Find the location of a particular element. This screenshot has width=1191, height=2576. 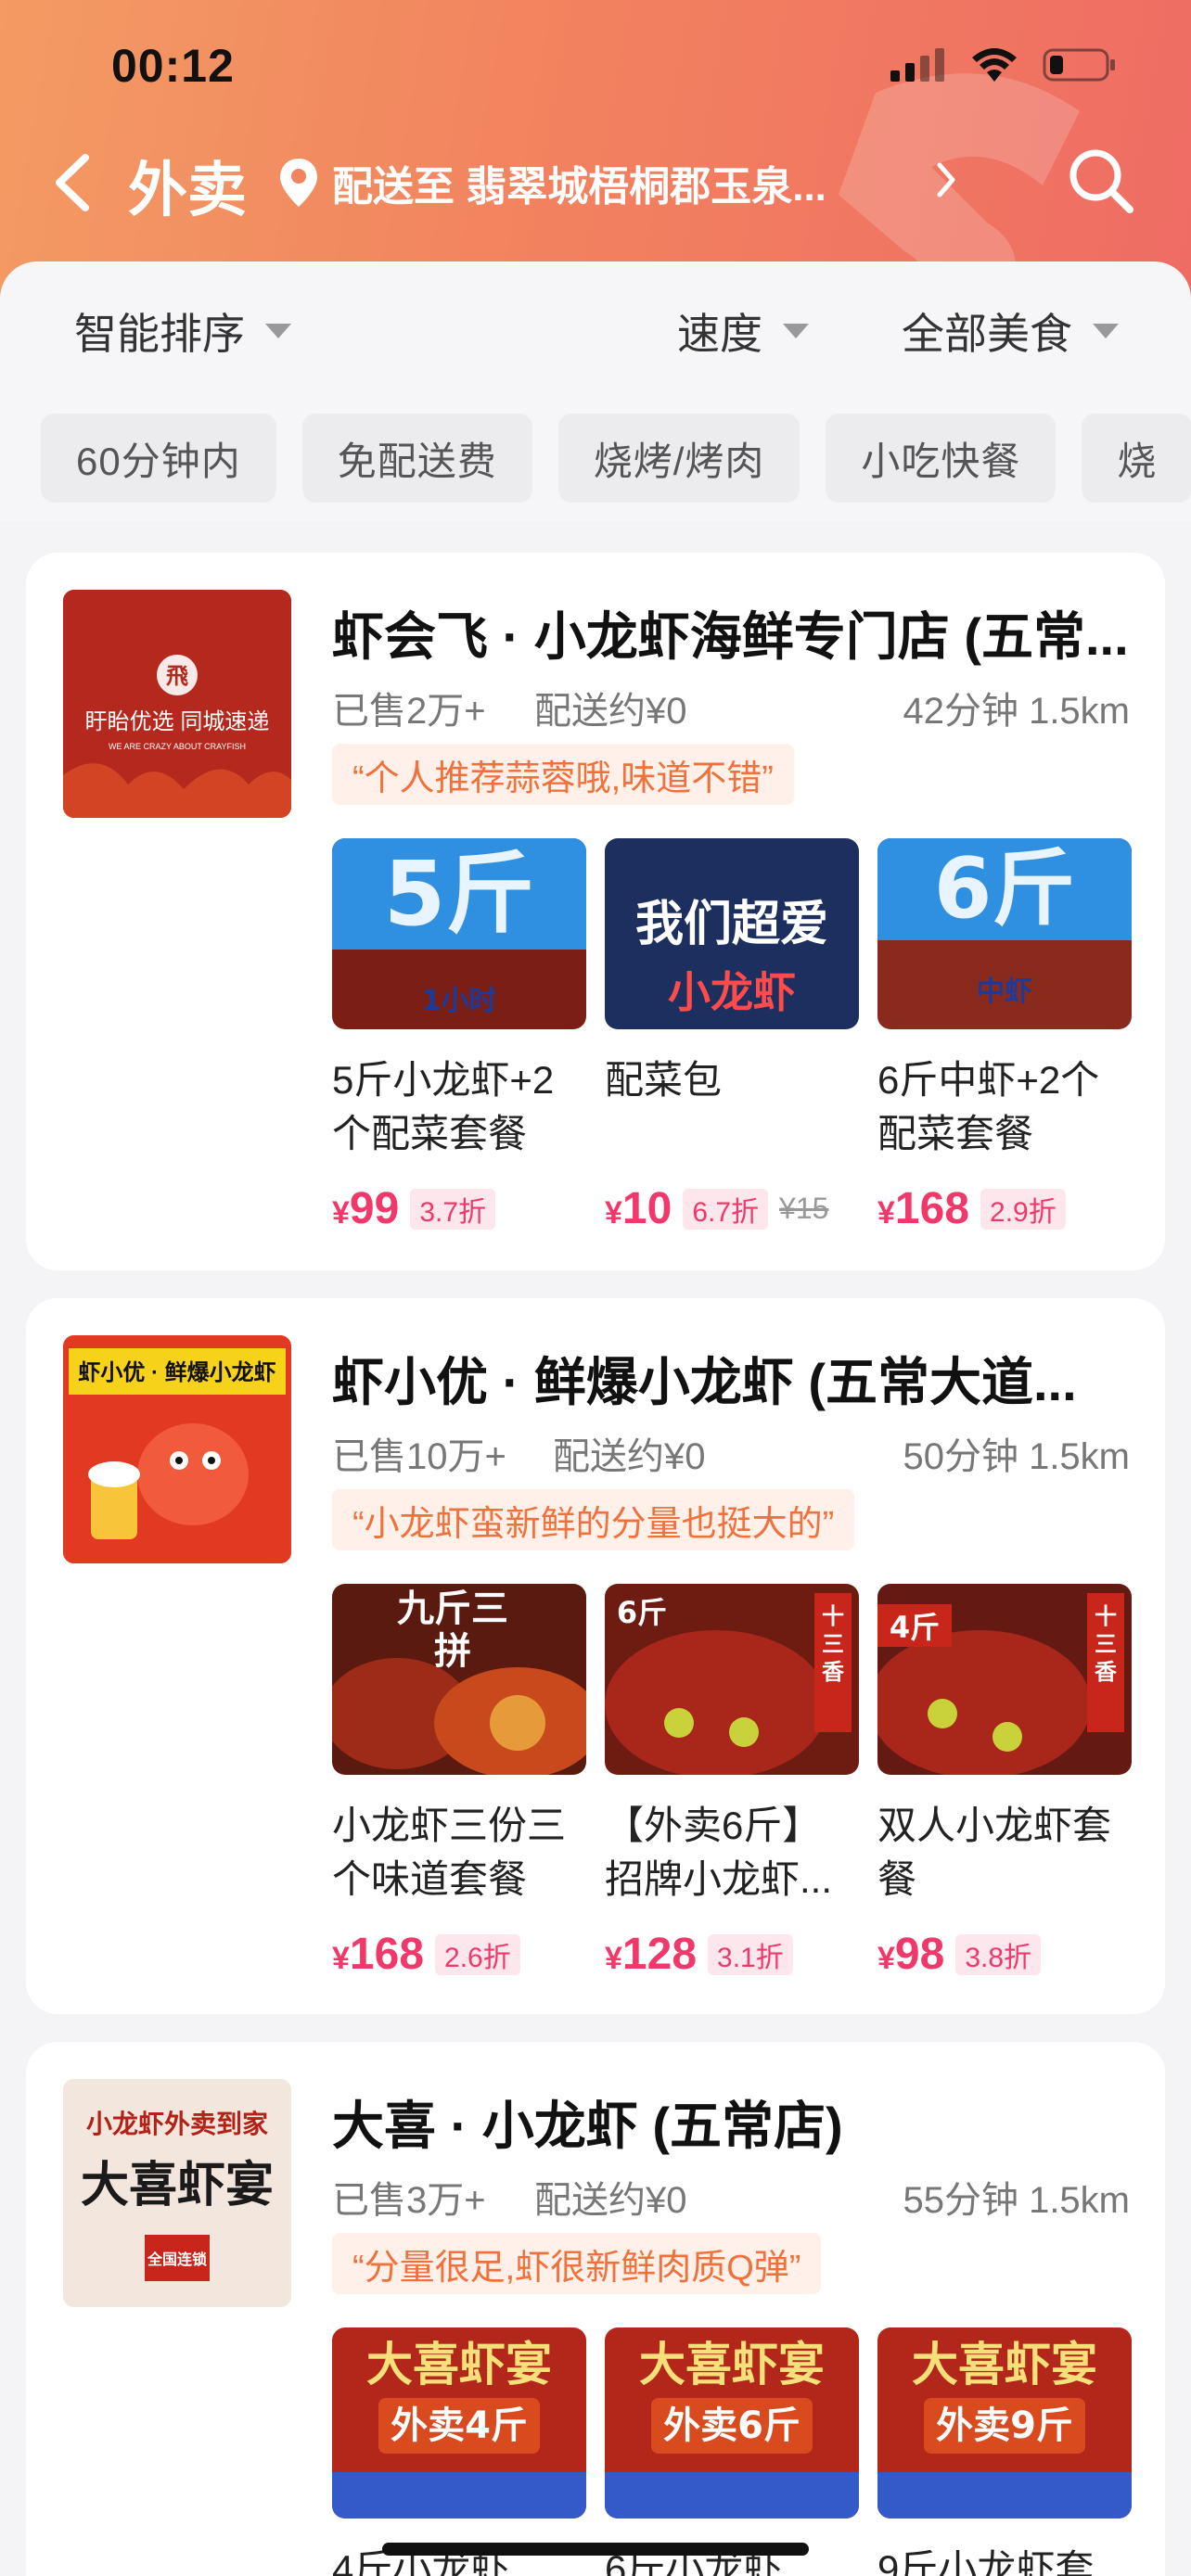

chevron-right-icon is located at coordinates (946, 180).